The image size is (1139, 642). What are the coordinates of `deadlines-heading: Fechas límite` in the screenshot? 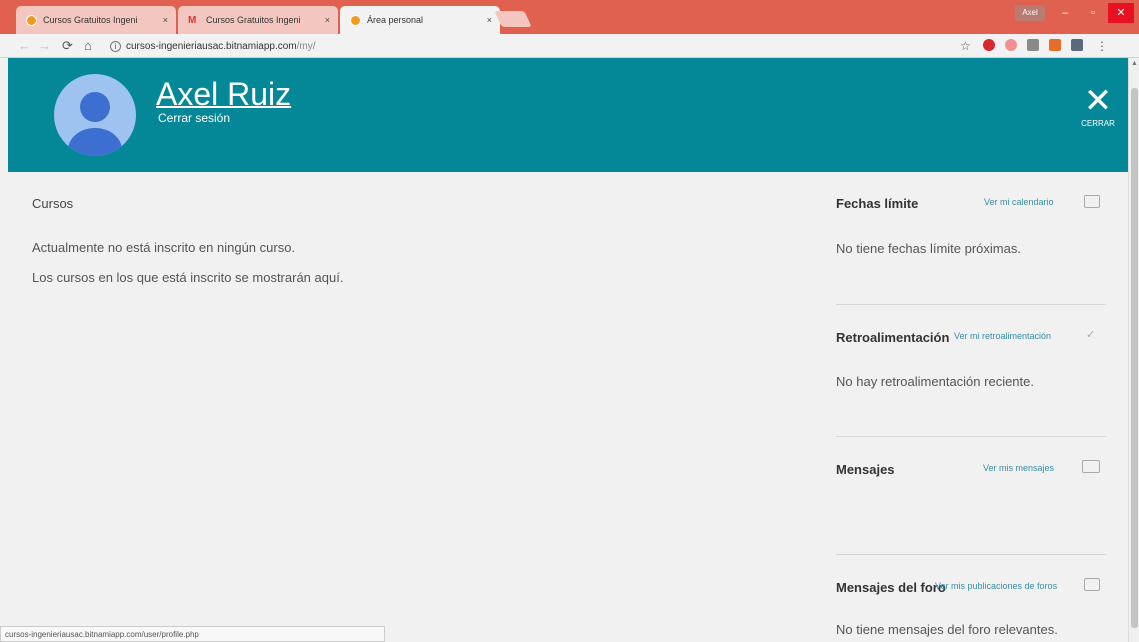 It's located at (877, 203).